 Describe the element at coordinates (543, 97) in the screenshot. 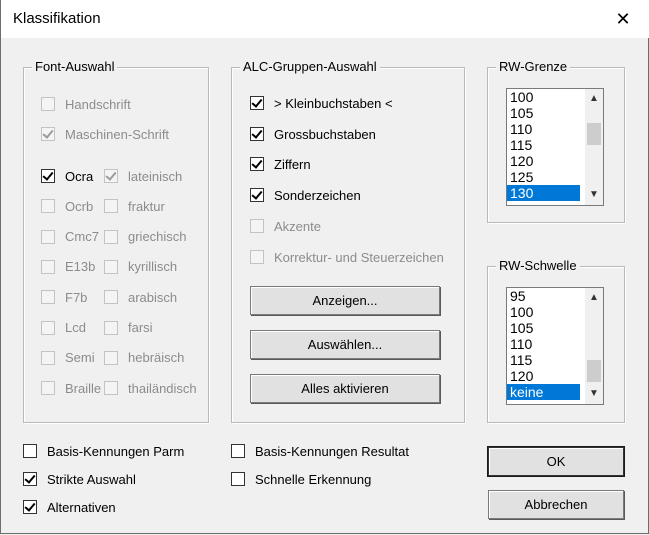

I see `rw-grenze-list-item: 100` at that location.